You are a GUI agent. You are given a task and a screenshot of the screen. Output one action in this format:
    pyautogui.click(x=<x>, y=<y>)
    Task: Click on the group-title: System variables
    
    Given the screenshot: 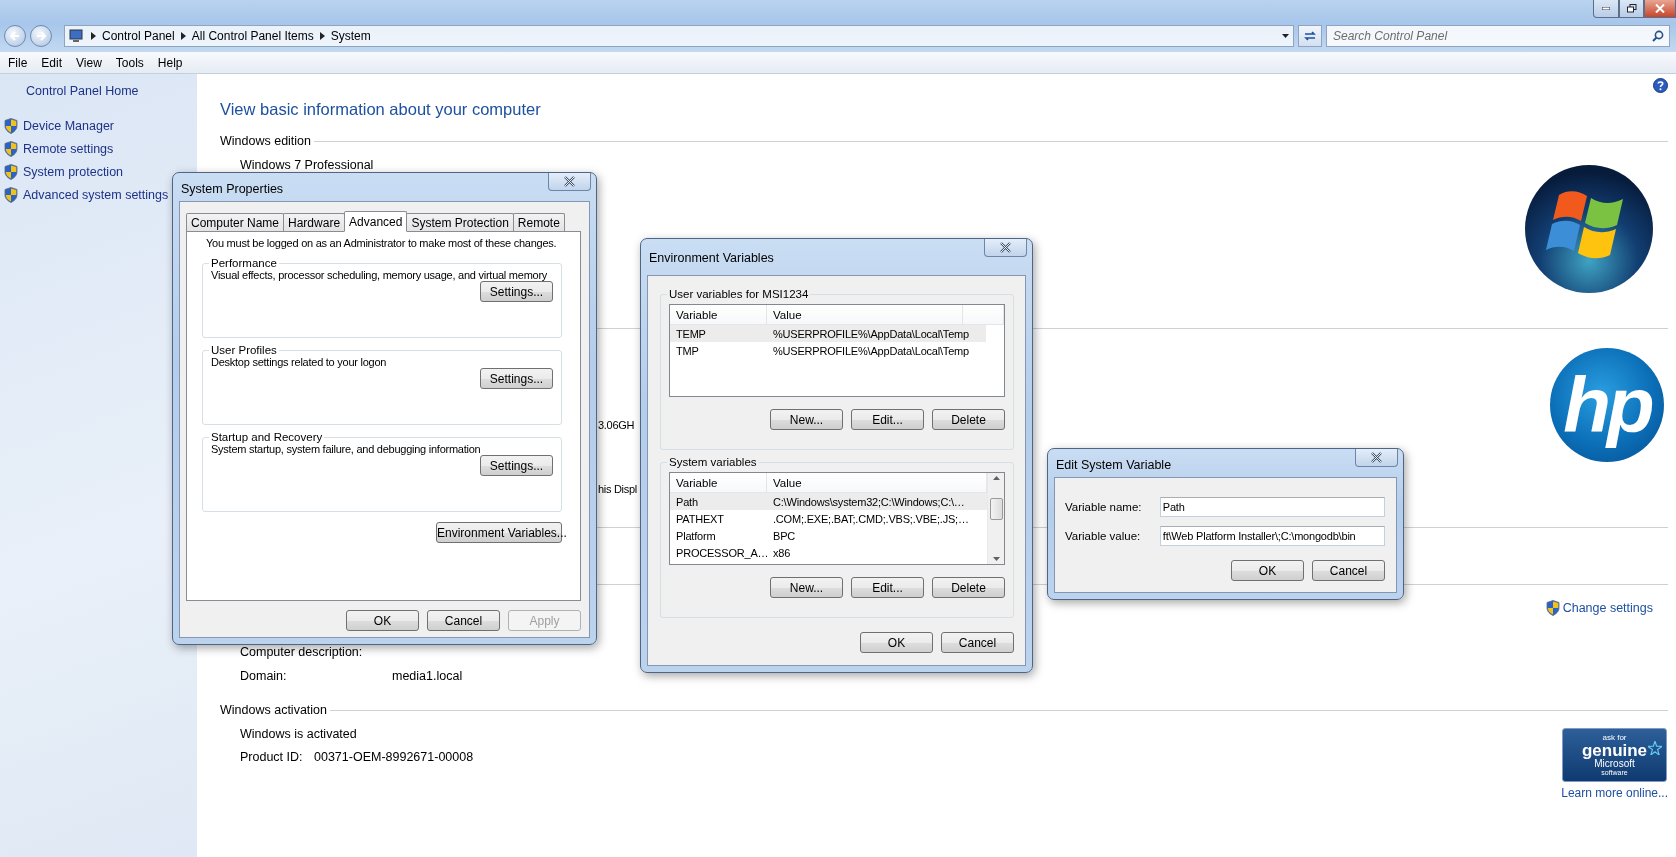 What is the action you would take?
    pyautogui.click(x=713, y=462)
    